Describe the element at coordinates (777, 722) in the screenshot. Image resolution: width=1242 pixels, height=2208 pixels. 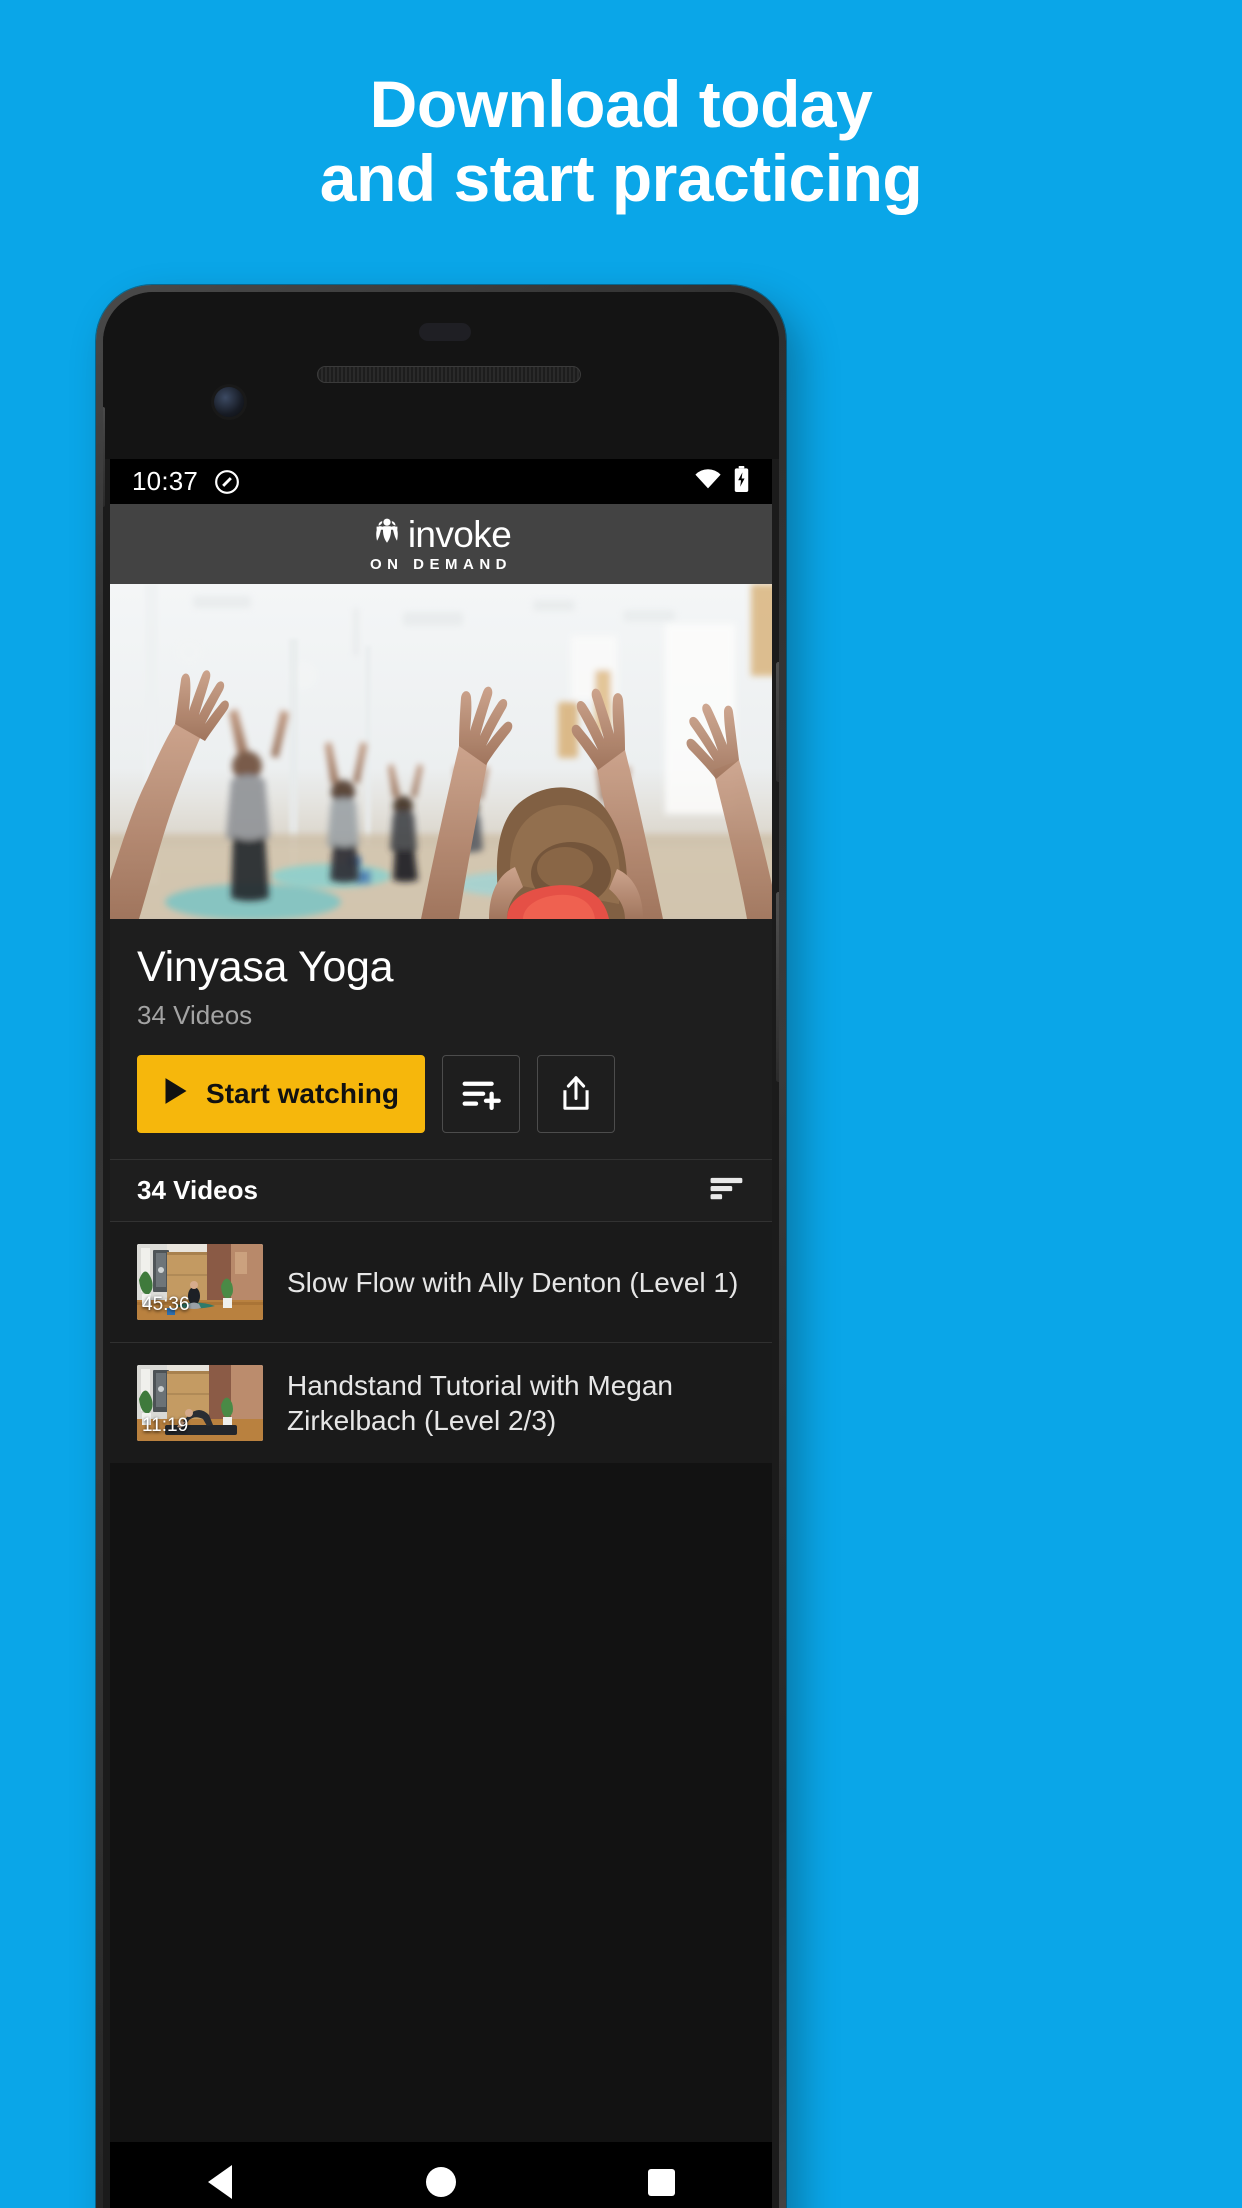
I see `power-button` at that location.